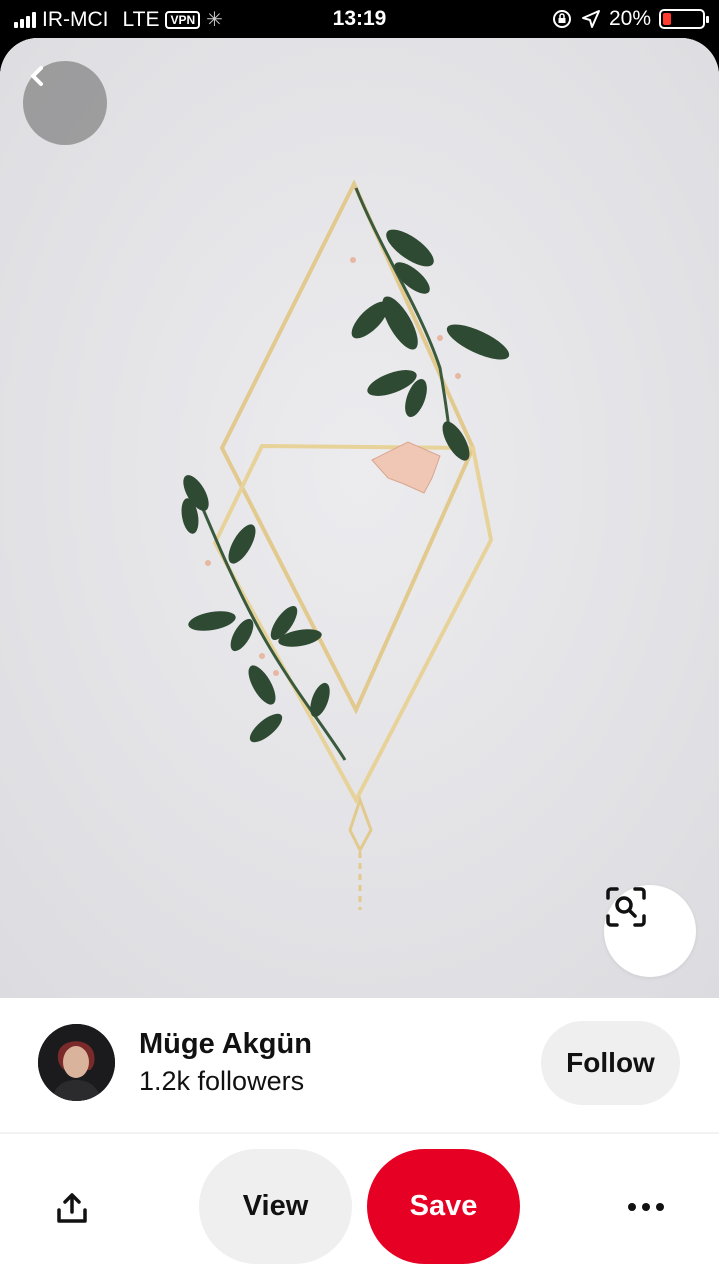 The height and width of the screenshot is (1280, 719). Describe the element at coordinates (610, 1063) in the screenshot. I see `follow-button: Follow` at that location.